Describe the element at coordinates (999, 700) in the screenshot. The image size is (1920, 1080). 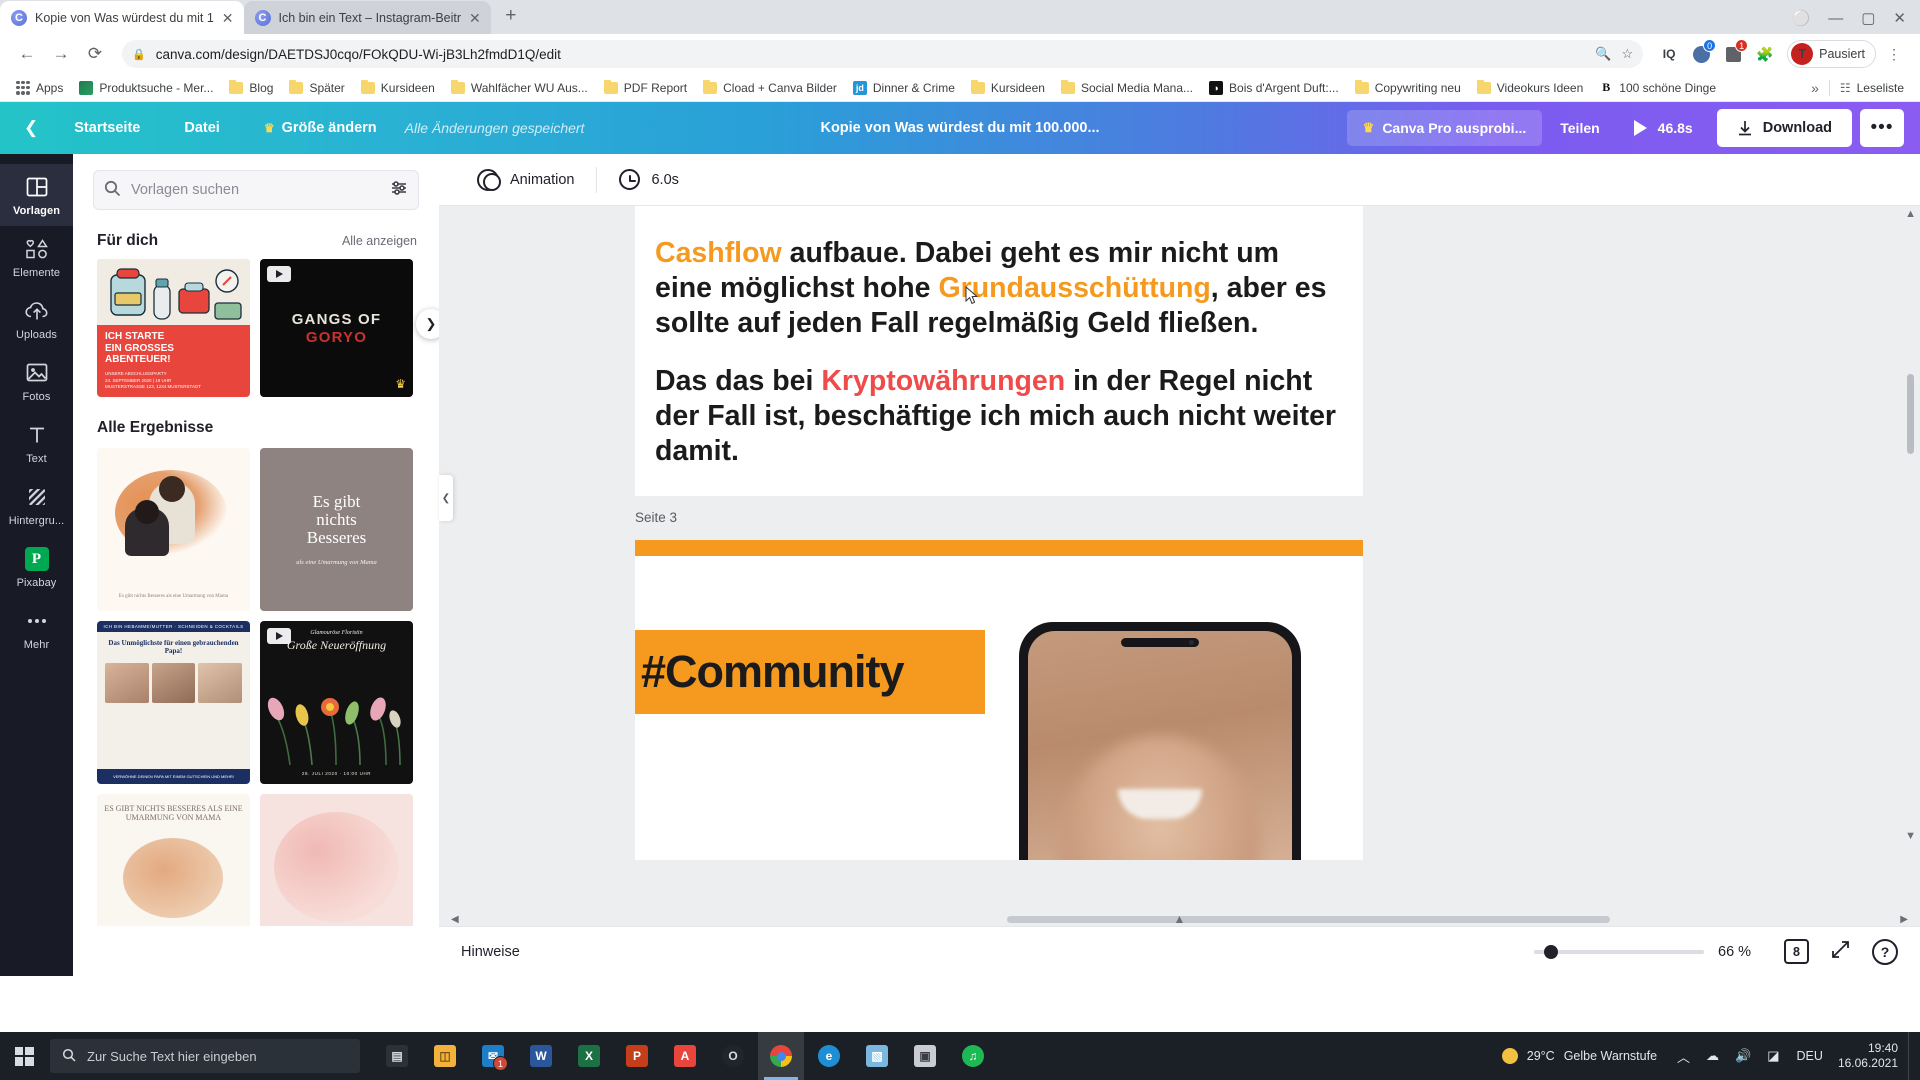
I see `canvas-page-3: #Community` at that location.